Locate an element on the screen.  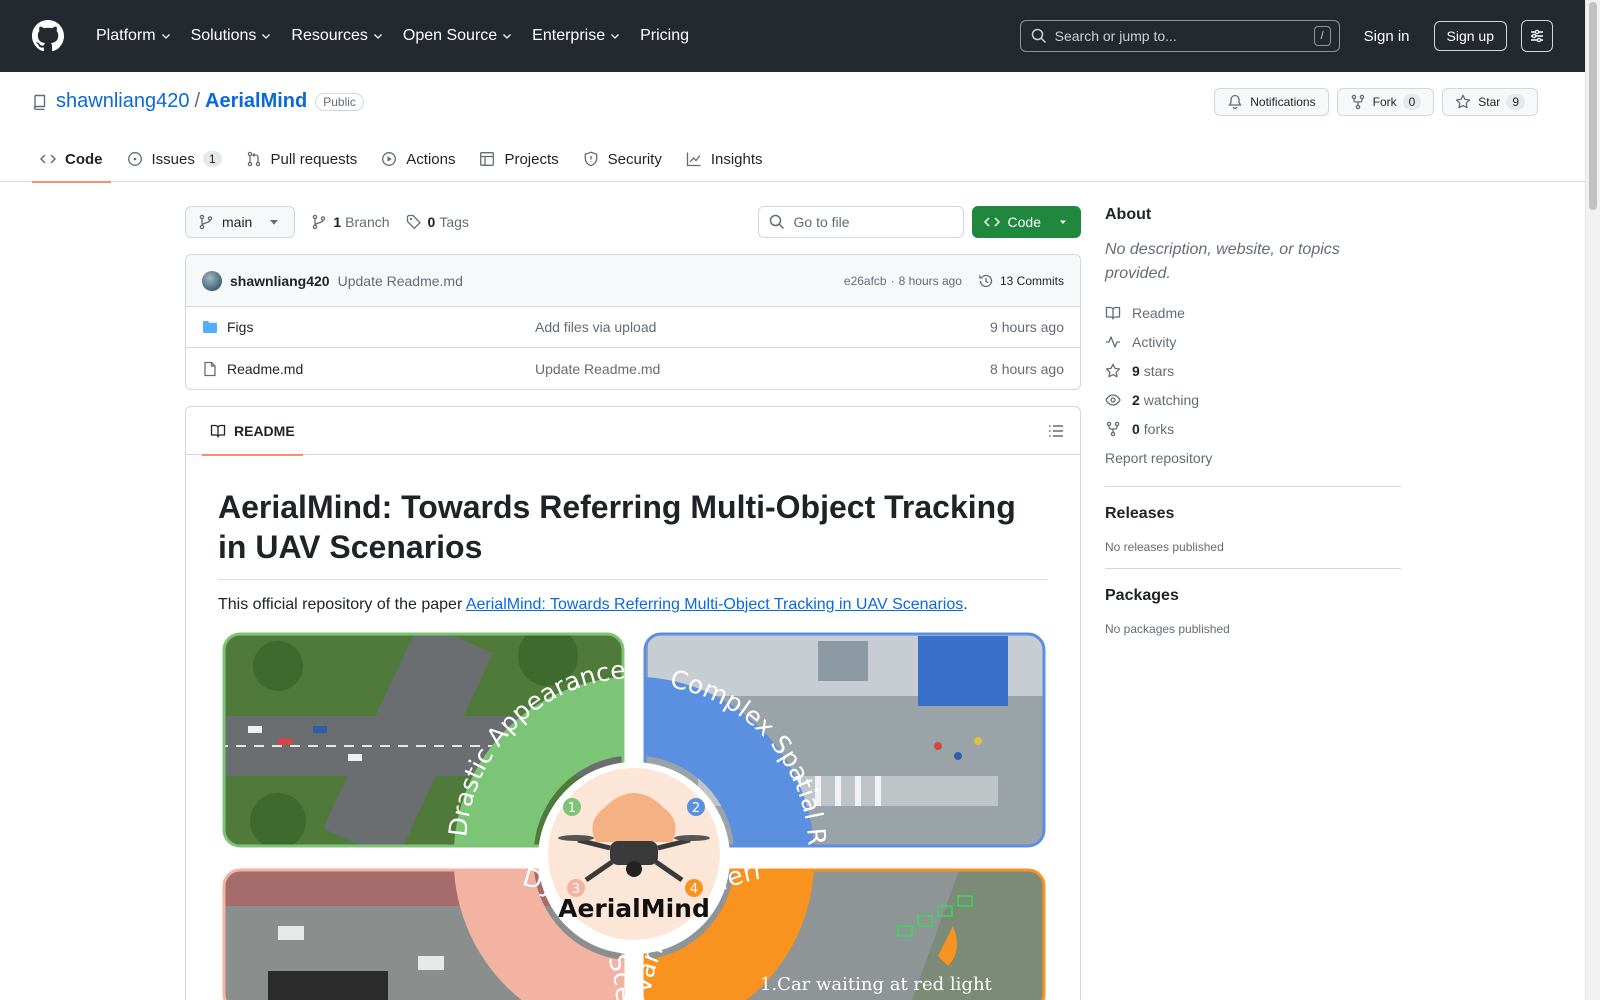
repo-actions: Notifications Fork 0 Star 9 is located at coordinates (1372, 102).